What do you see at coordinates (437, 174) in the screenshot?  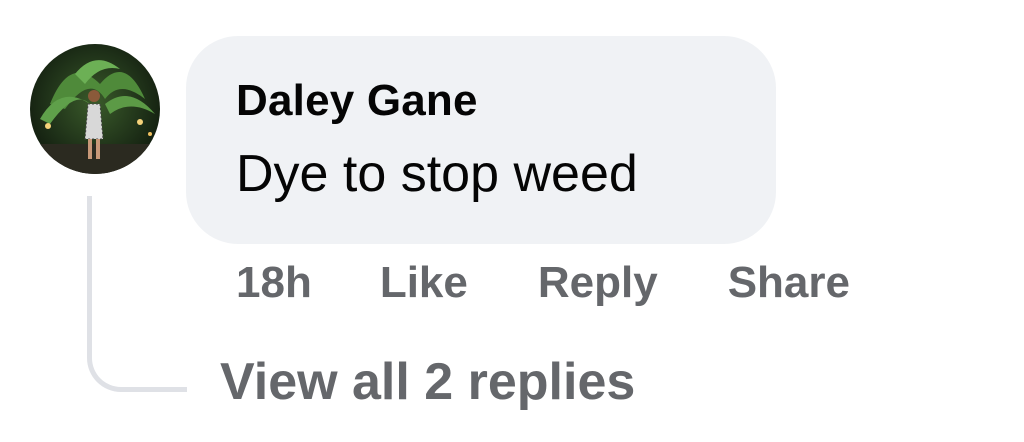 I see `comment-text: Dye to stop weed` at bounding box center [437, 174].